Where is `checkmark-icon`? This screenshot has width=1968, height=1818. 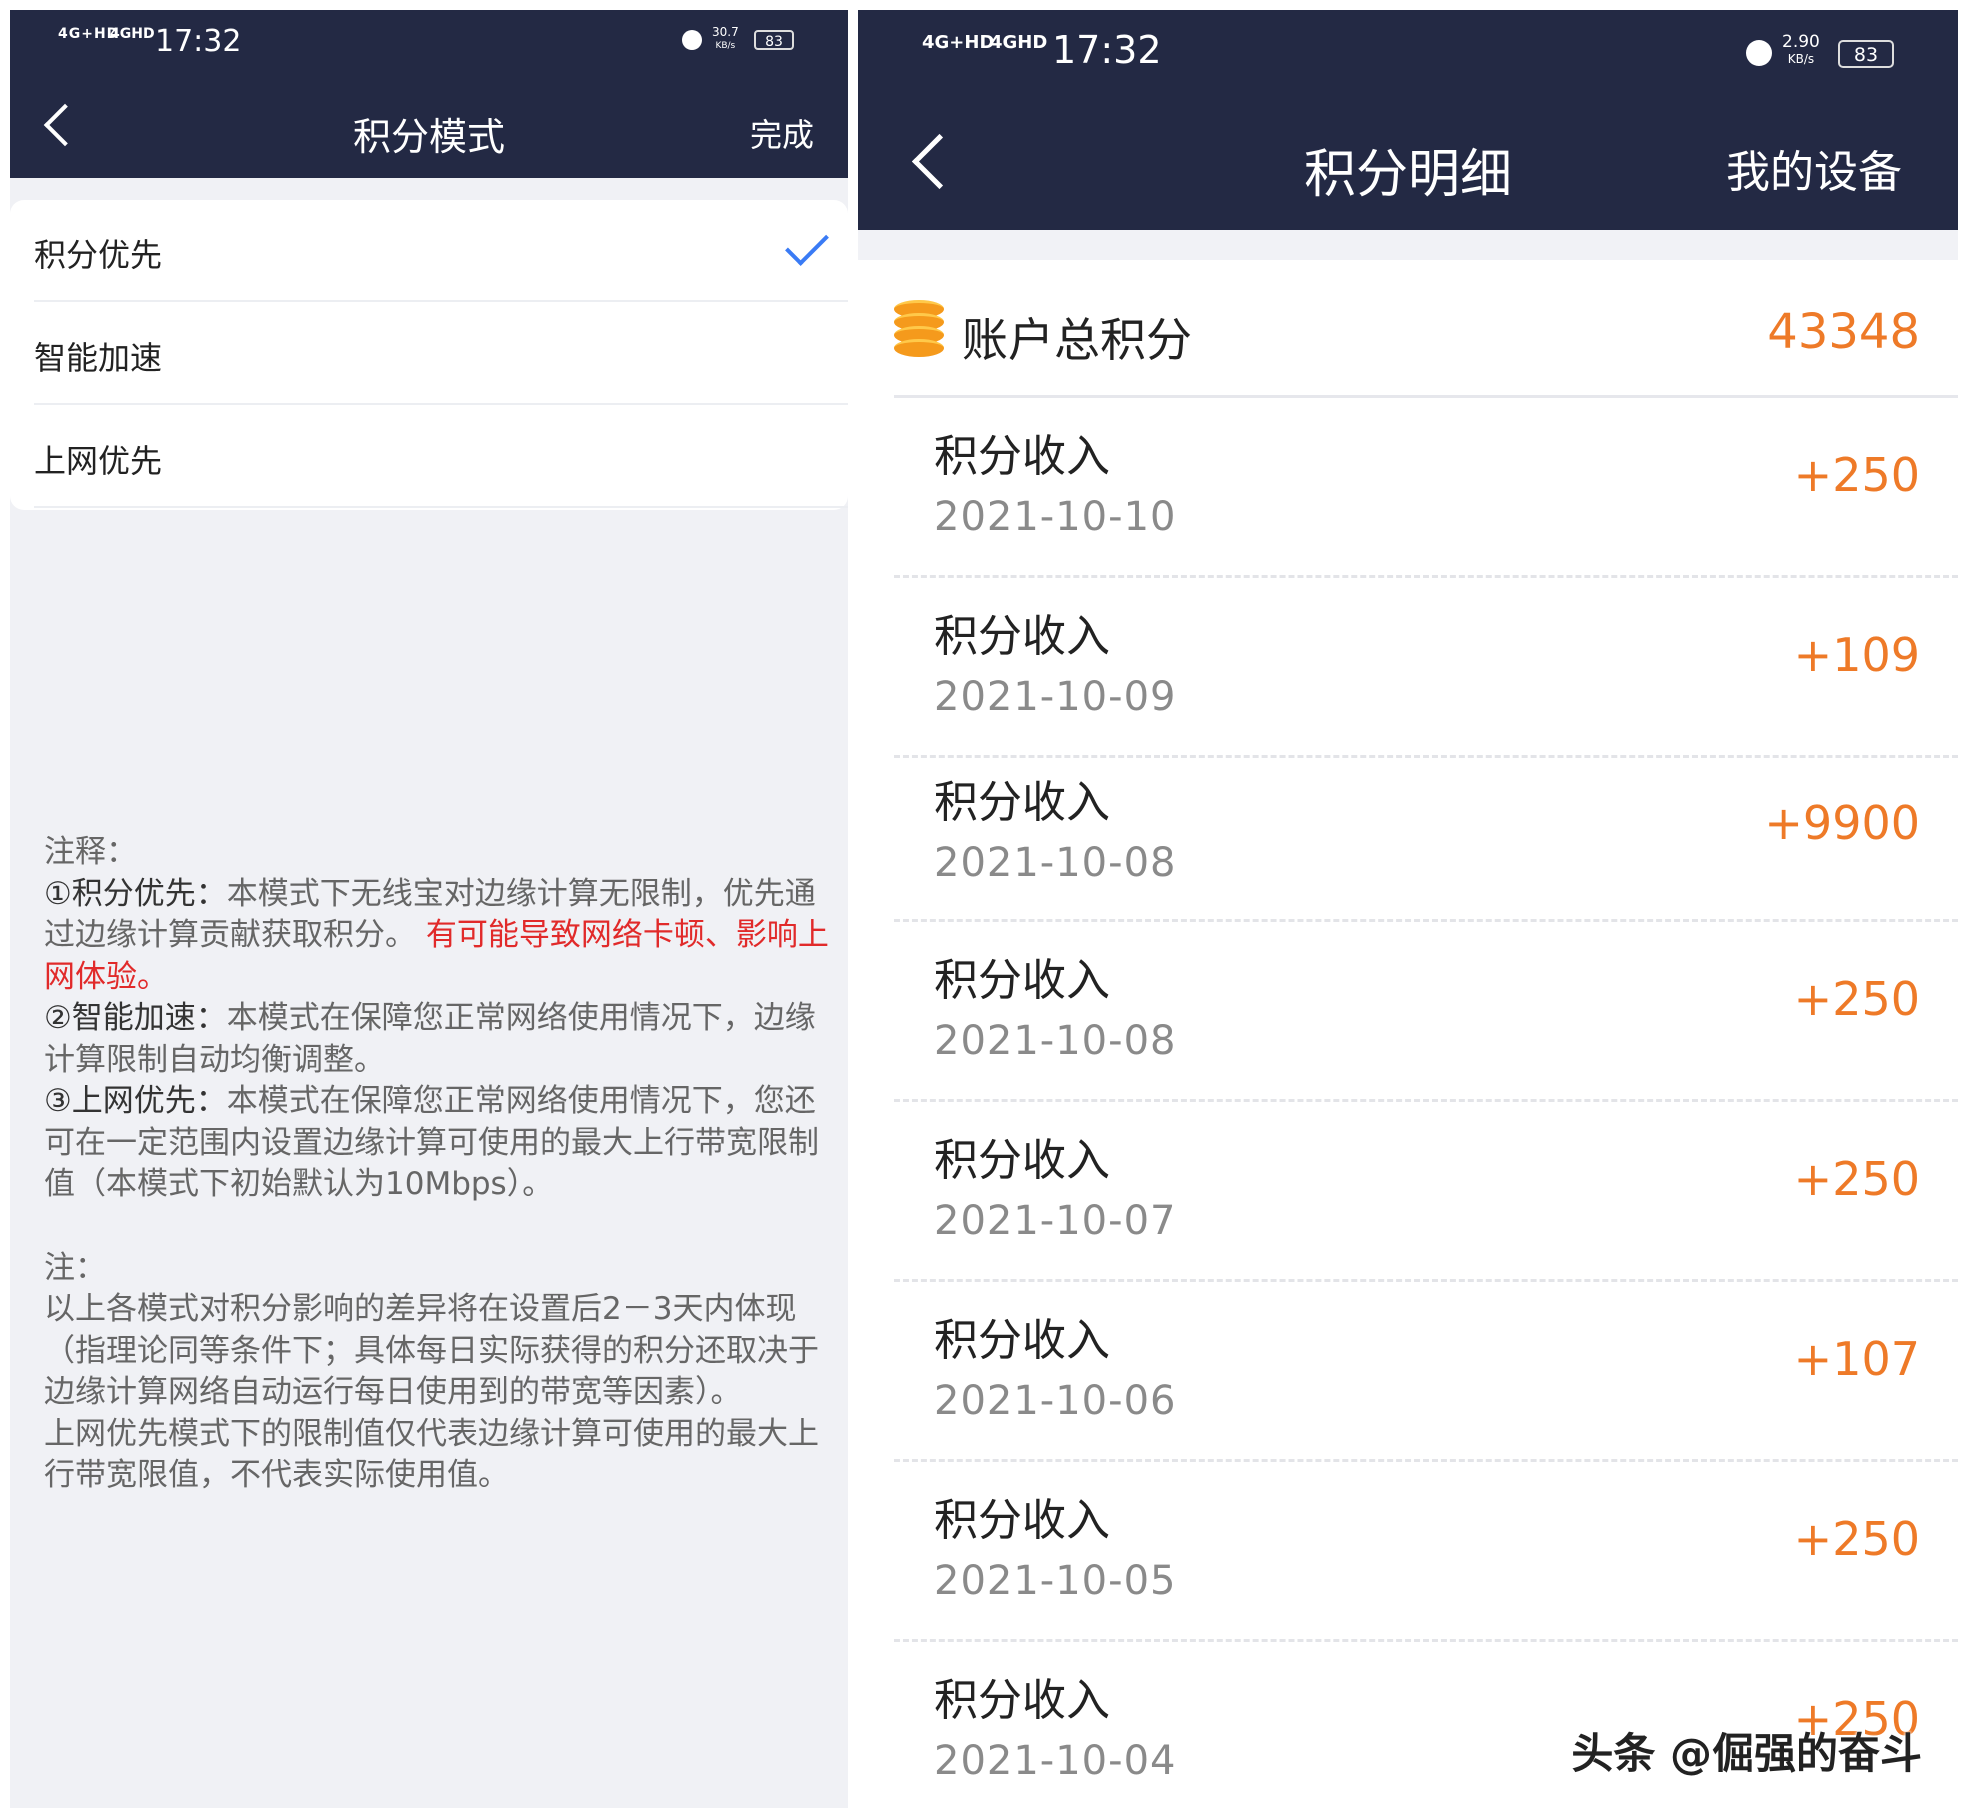 checkmark-icon is located at coordinates (807, 244).